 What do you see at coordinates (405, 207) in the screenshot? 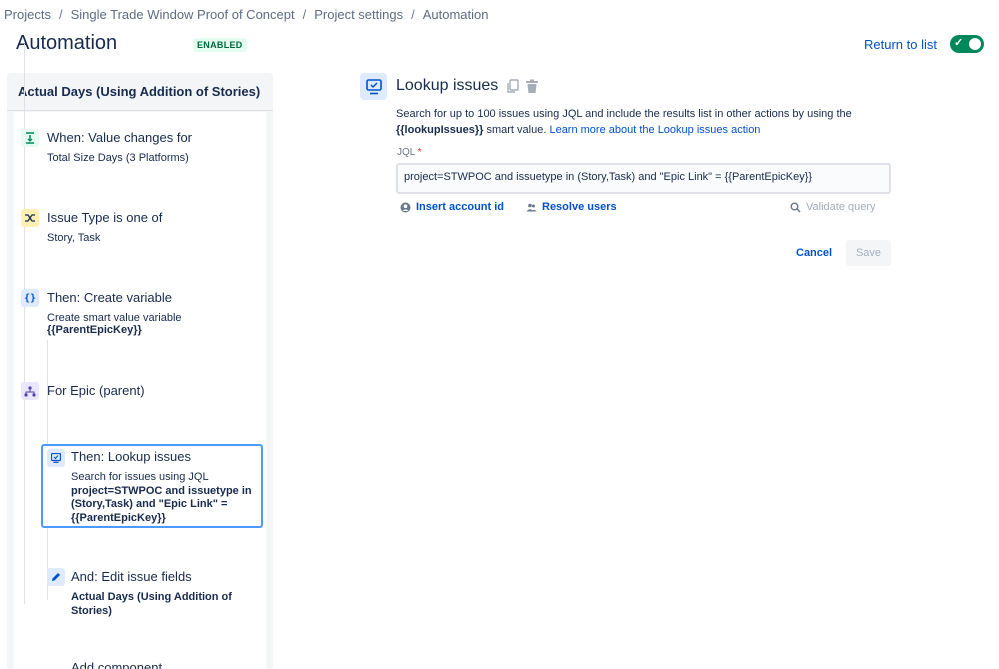
I see `user-icon` at bounding box center [405, 207].